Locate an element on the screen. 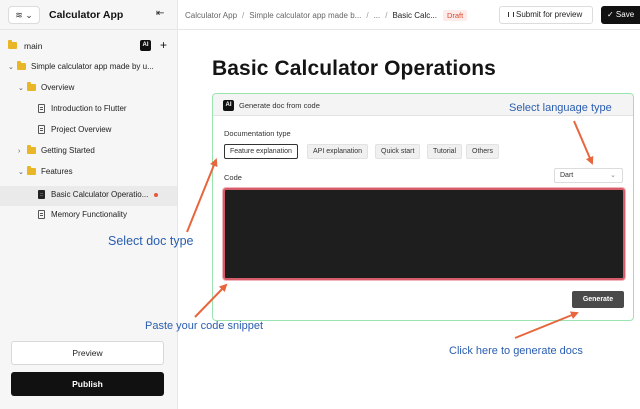 The image size is (640, 409). tree-item-getting-started: › Getting Started is located at coordinates (97, 154).